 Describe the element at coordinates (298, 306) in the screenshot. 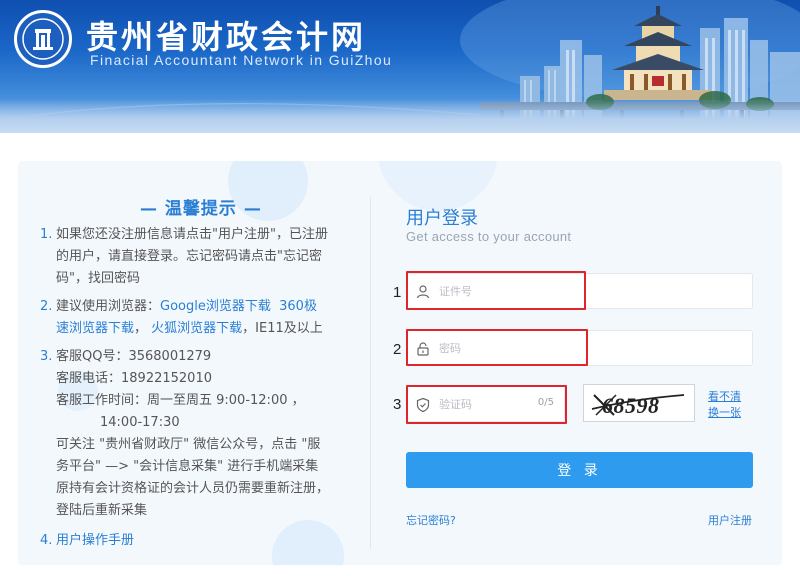

I see `360-browser-link: 360极` at that location.